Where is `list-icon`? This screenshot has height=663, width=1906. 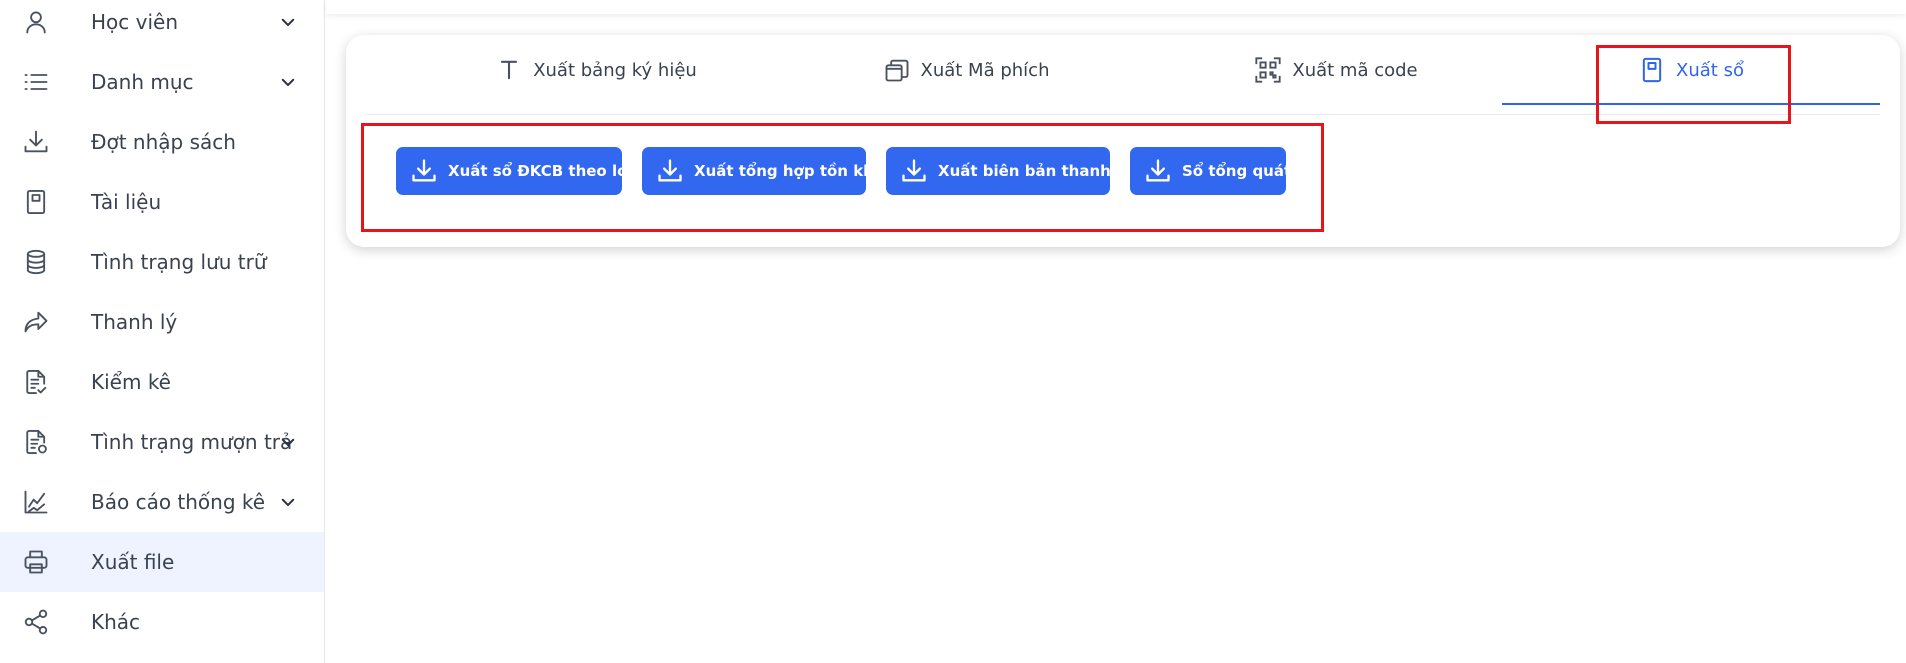
list-icon is located at coordinates (36, 82).